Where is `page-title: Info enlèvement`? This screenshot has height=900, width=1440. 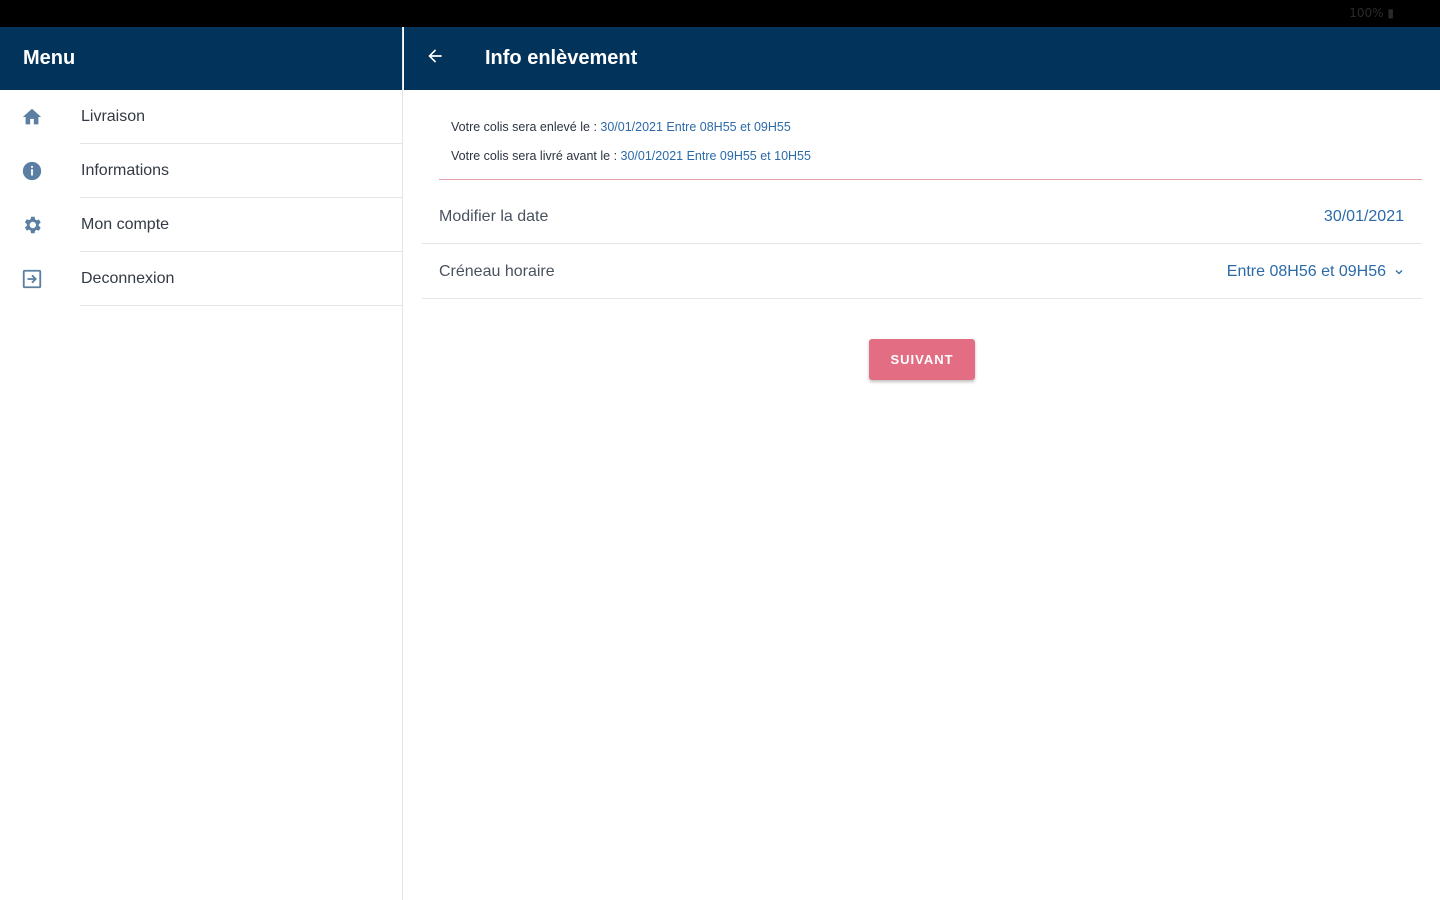 page-title: Info enlèvement is located at coordinates (561, 58).